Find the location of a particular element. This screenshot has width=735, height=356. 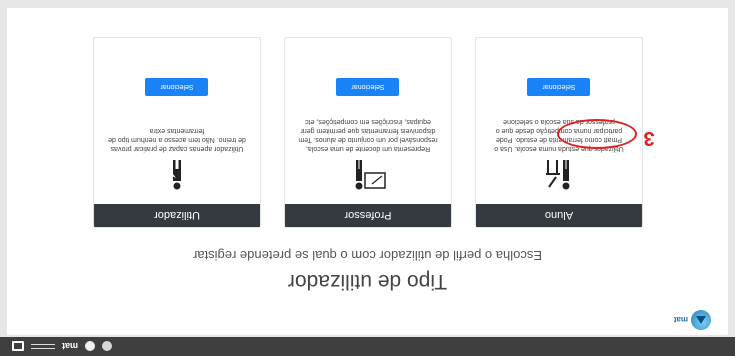

logo-icon is located at coordinates (701, 320).